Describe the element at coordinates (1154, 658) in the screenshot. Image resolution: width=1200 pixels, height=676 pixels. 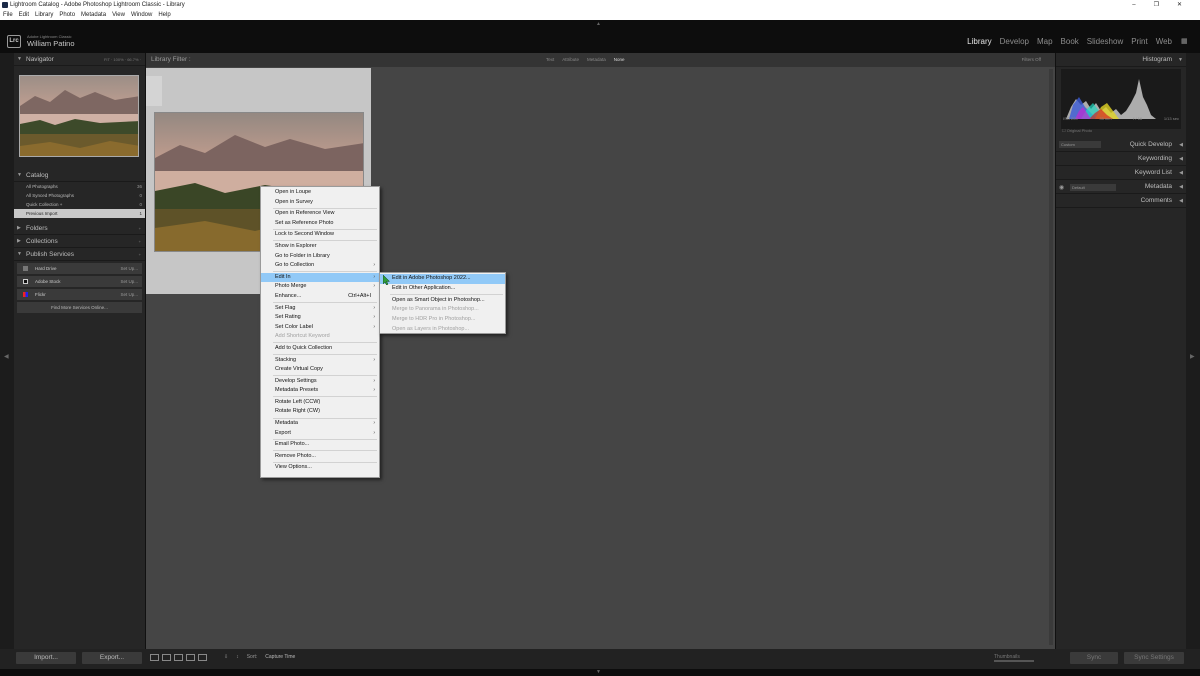
I see `sync-settings-button: Sync Settings` at that location.